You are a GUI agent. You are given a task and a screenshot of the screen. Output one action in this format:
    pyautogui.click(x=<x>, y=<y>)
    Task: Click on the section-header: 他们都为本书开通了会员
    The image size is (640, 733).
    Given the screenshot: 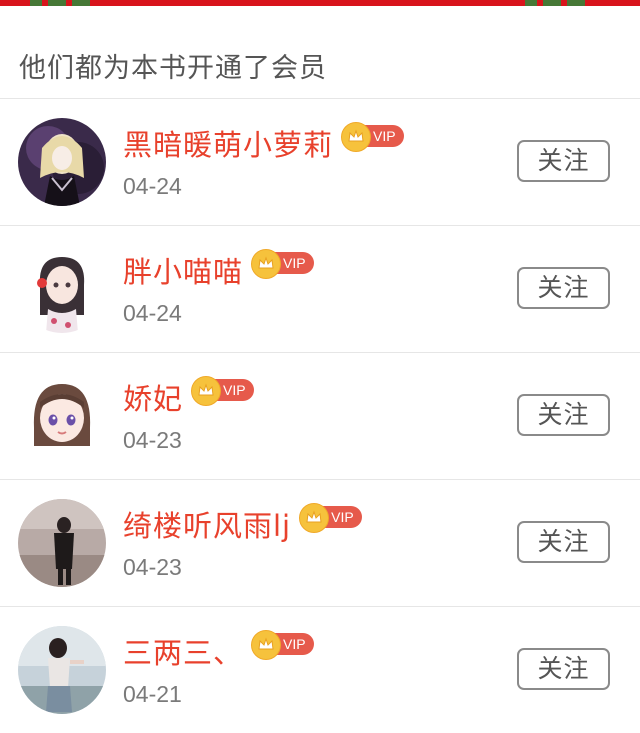 What is the action you would take?
    pyautogui.click(x=320, y=52)
    